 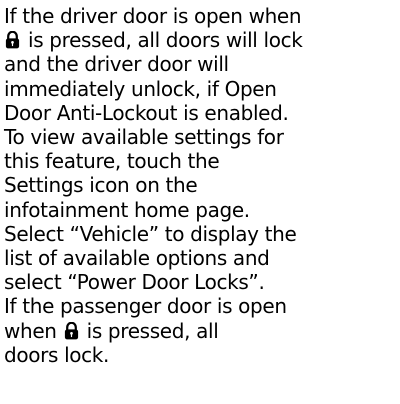 I want to click on lock-sentence-text: is pressed, all doors will lock, so click(x=162, y=40).